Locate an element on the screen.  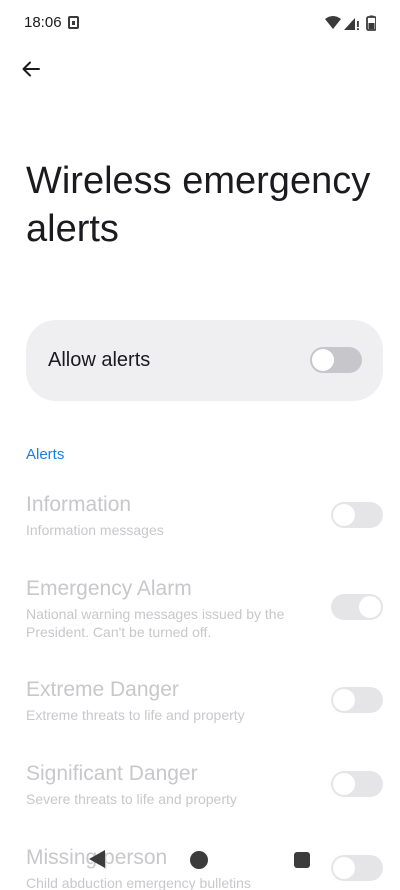
signal-alert-icon is located at coordinates (358, 24).